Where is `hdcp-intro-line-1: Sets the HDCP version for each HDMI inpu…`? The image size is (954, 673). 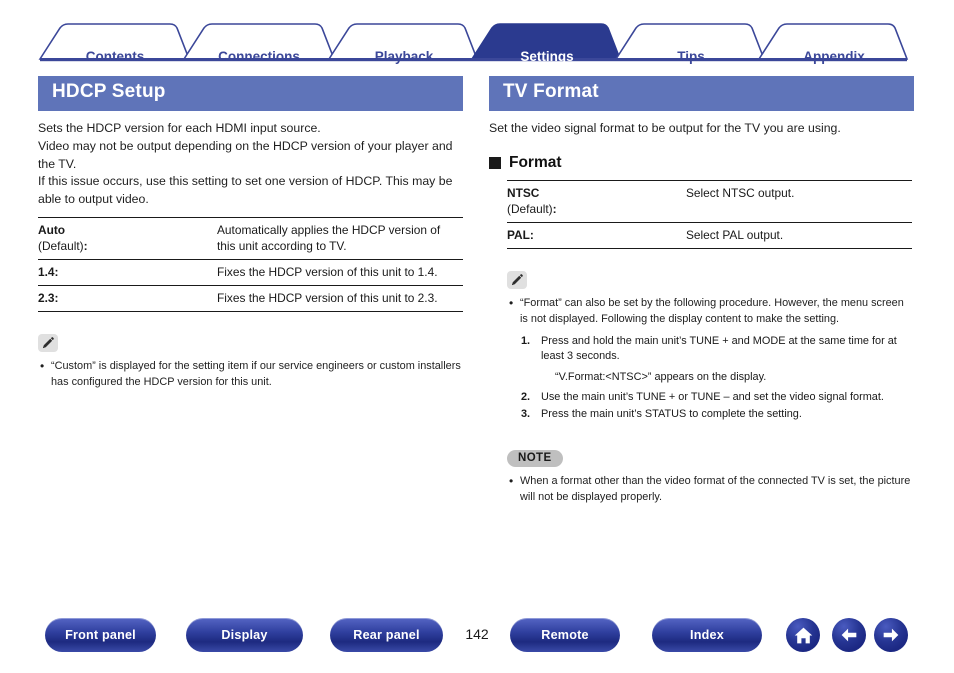
hdcp-intro-line-1: Sets the HDCP version for each HDMI inpu… is located at coordinates (179, 128).